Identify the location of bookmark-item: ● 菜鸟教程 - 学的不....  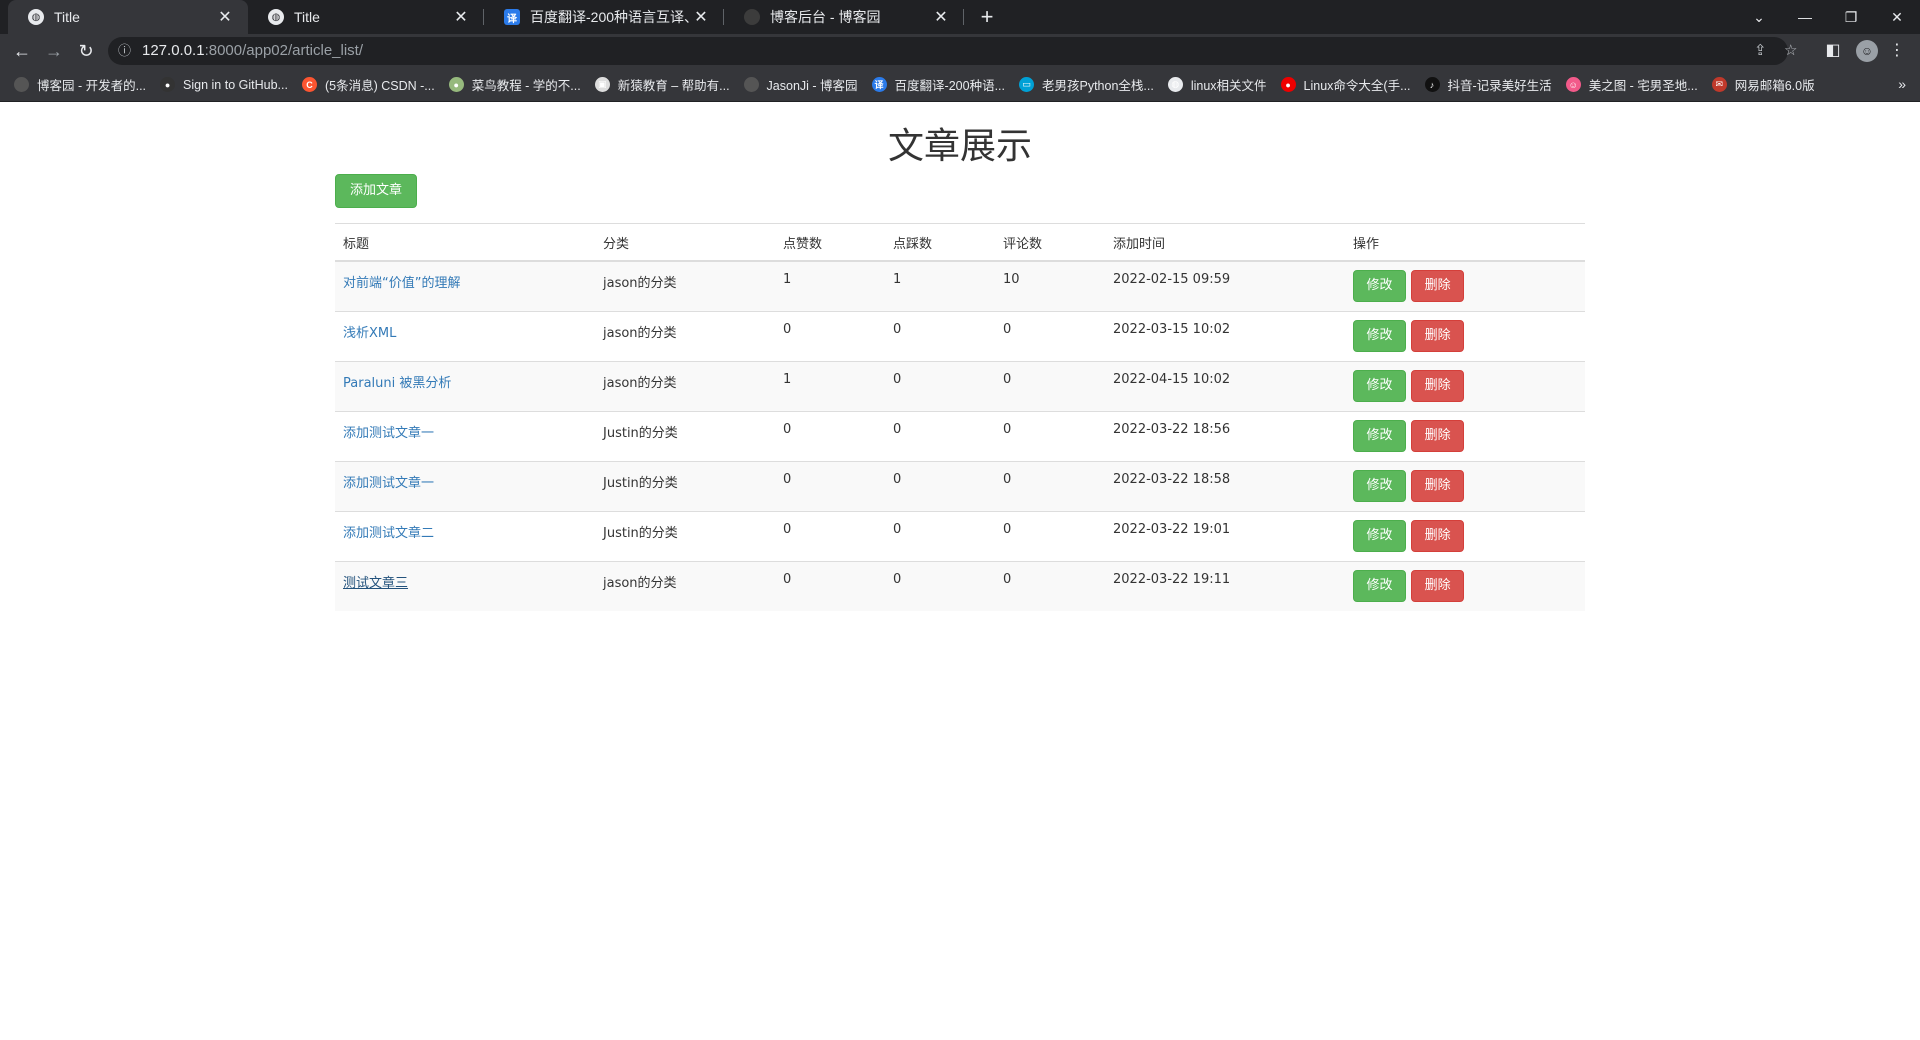
(514, 84).